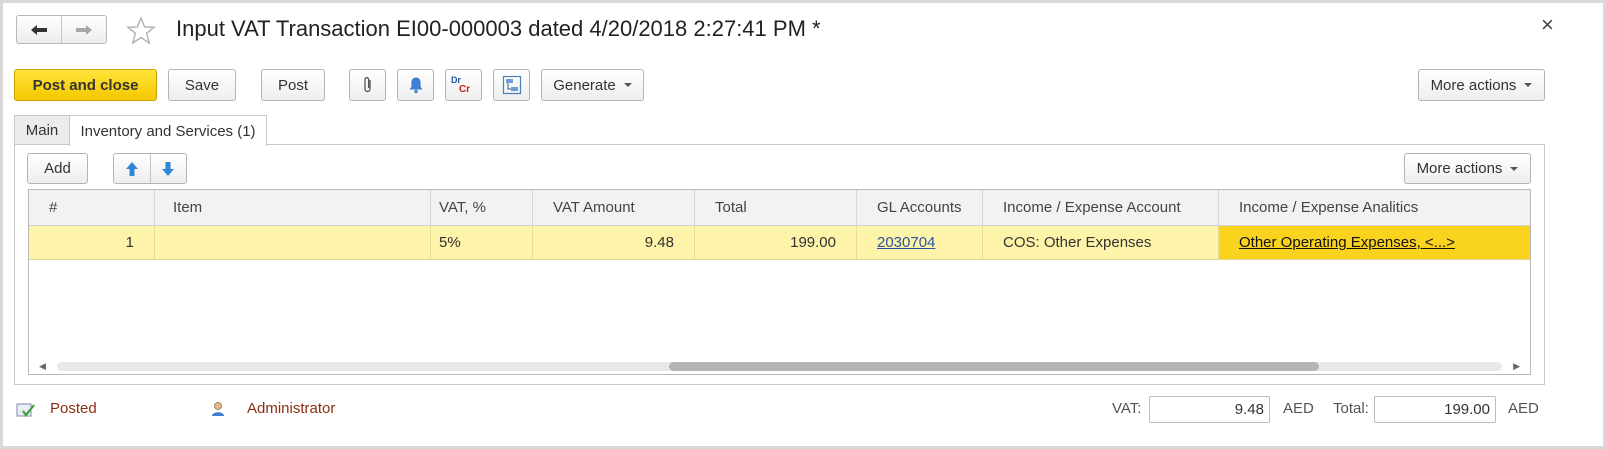  Describe the element at coordinates (218, 409) in the screenshot. I see `user-icon` at that location.